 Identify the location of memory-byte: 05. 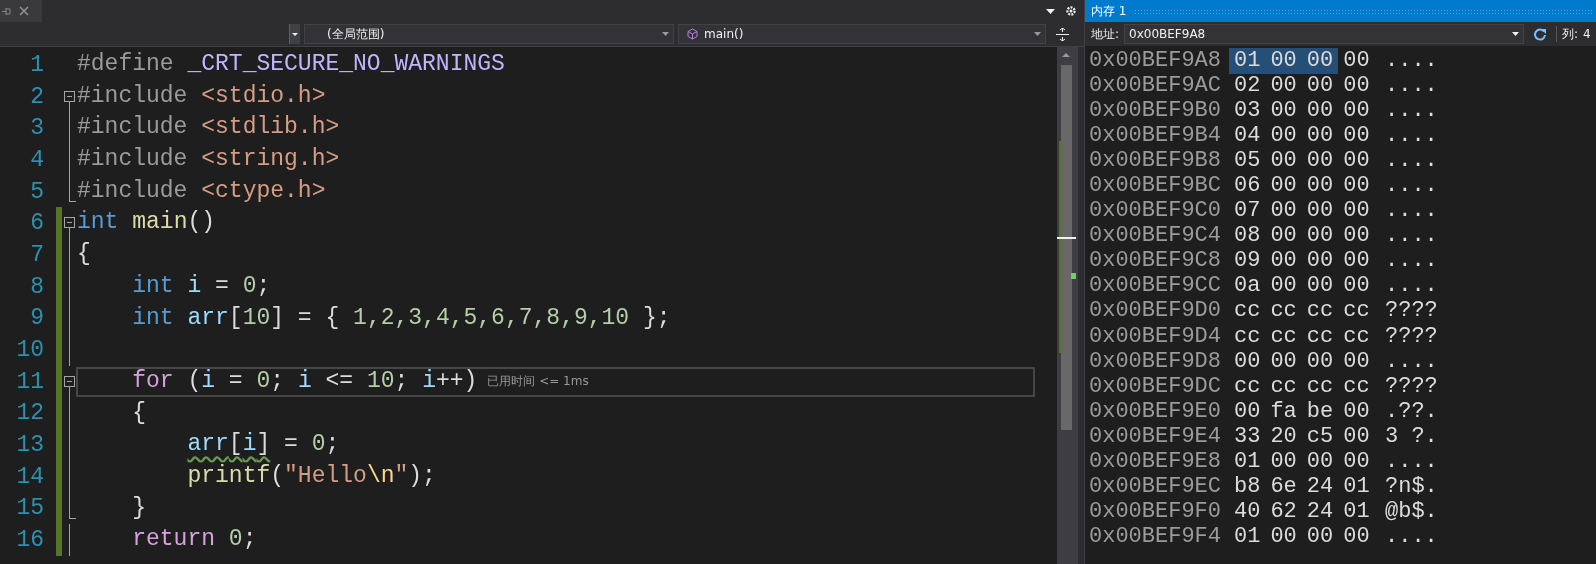
(1247, 160).